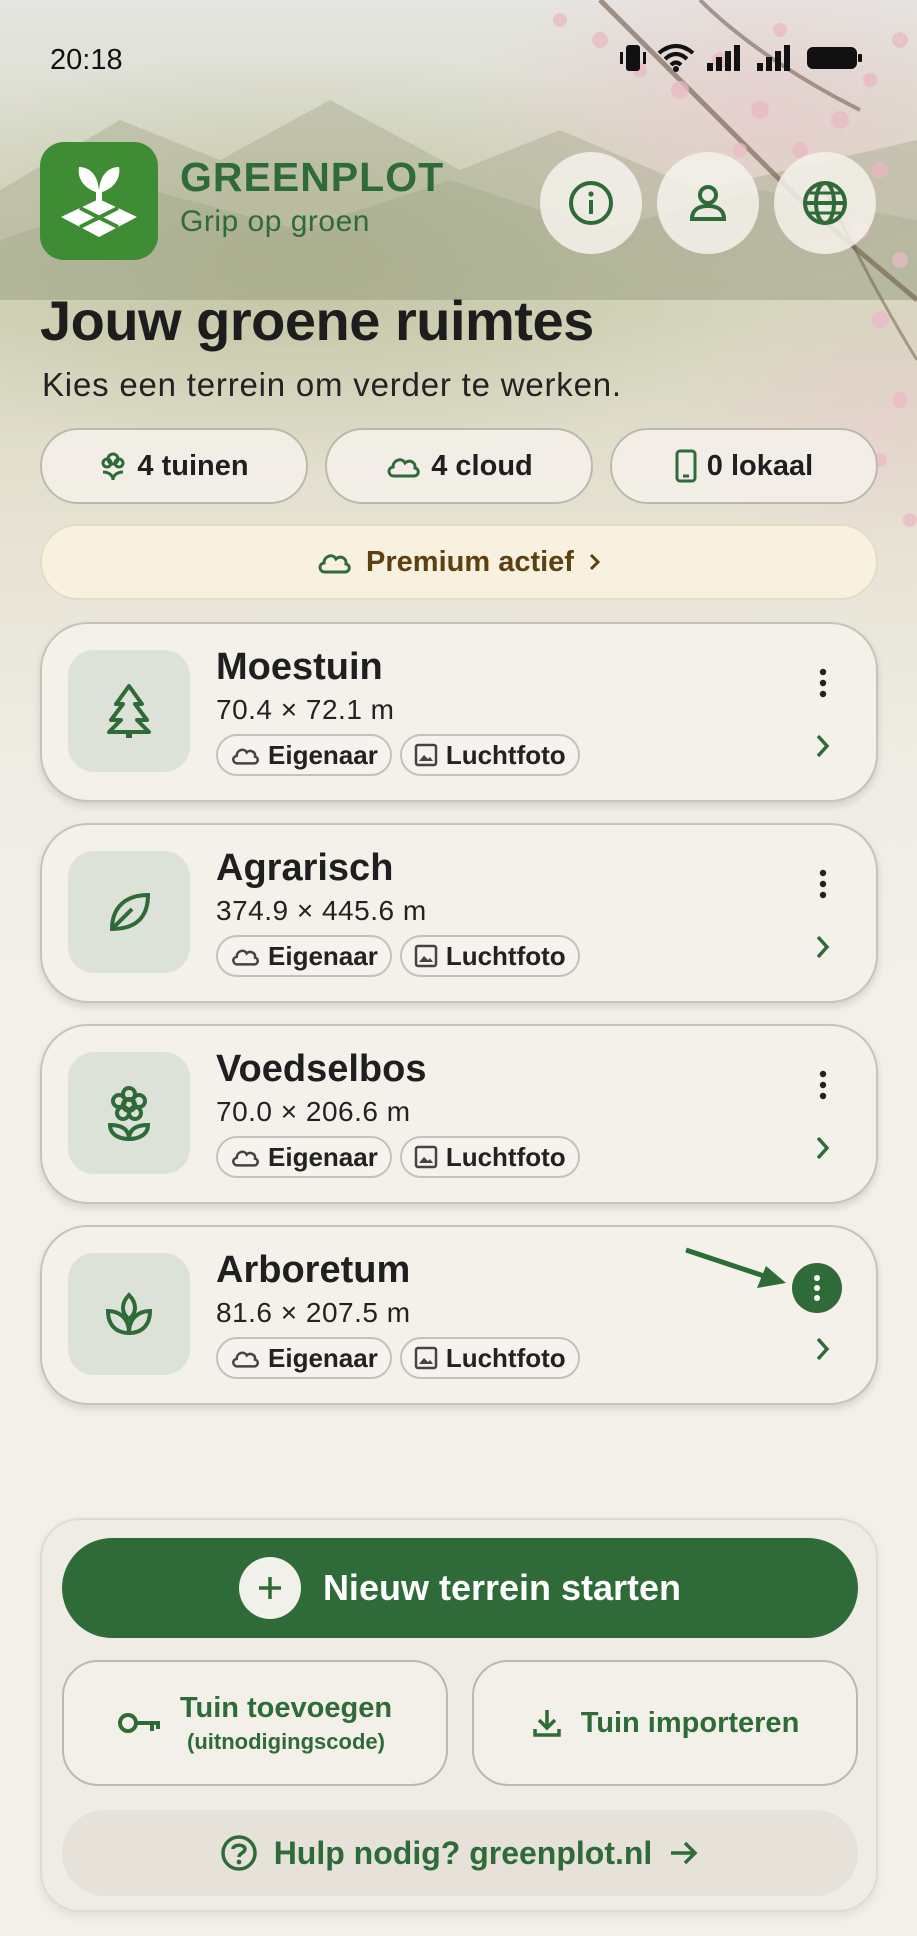 This screenshot has width=917, height=1936. I want to click on garden-name: Voedselbos, so click(321, 1069).